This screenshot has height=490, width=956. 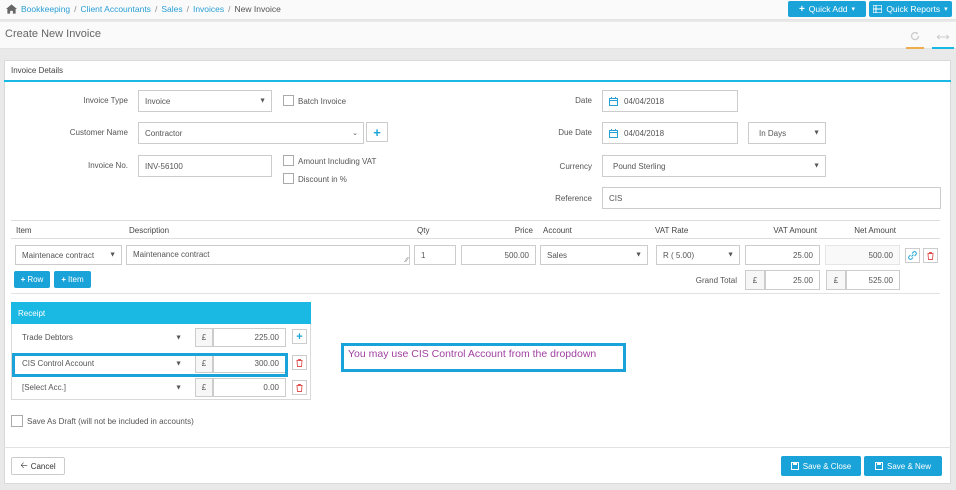 I want to click on net-amount-value: 500.00, so click(x=880, y=255).